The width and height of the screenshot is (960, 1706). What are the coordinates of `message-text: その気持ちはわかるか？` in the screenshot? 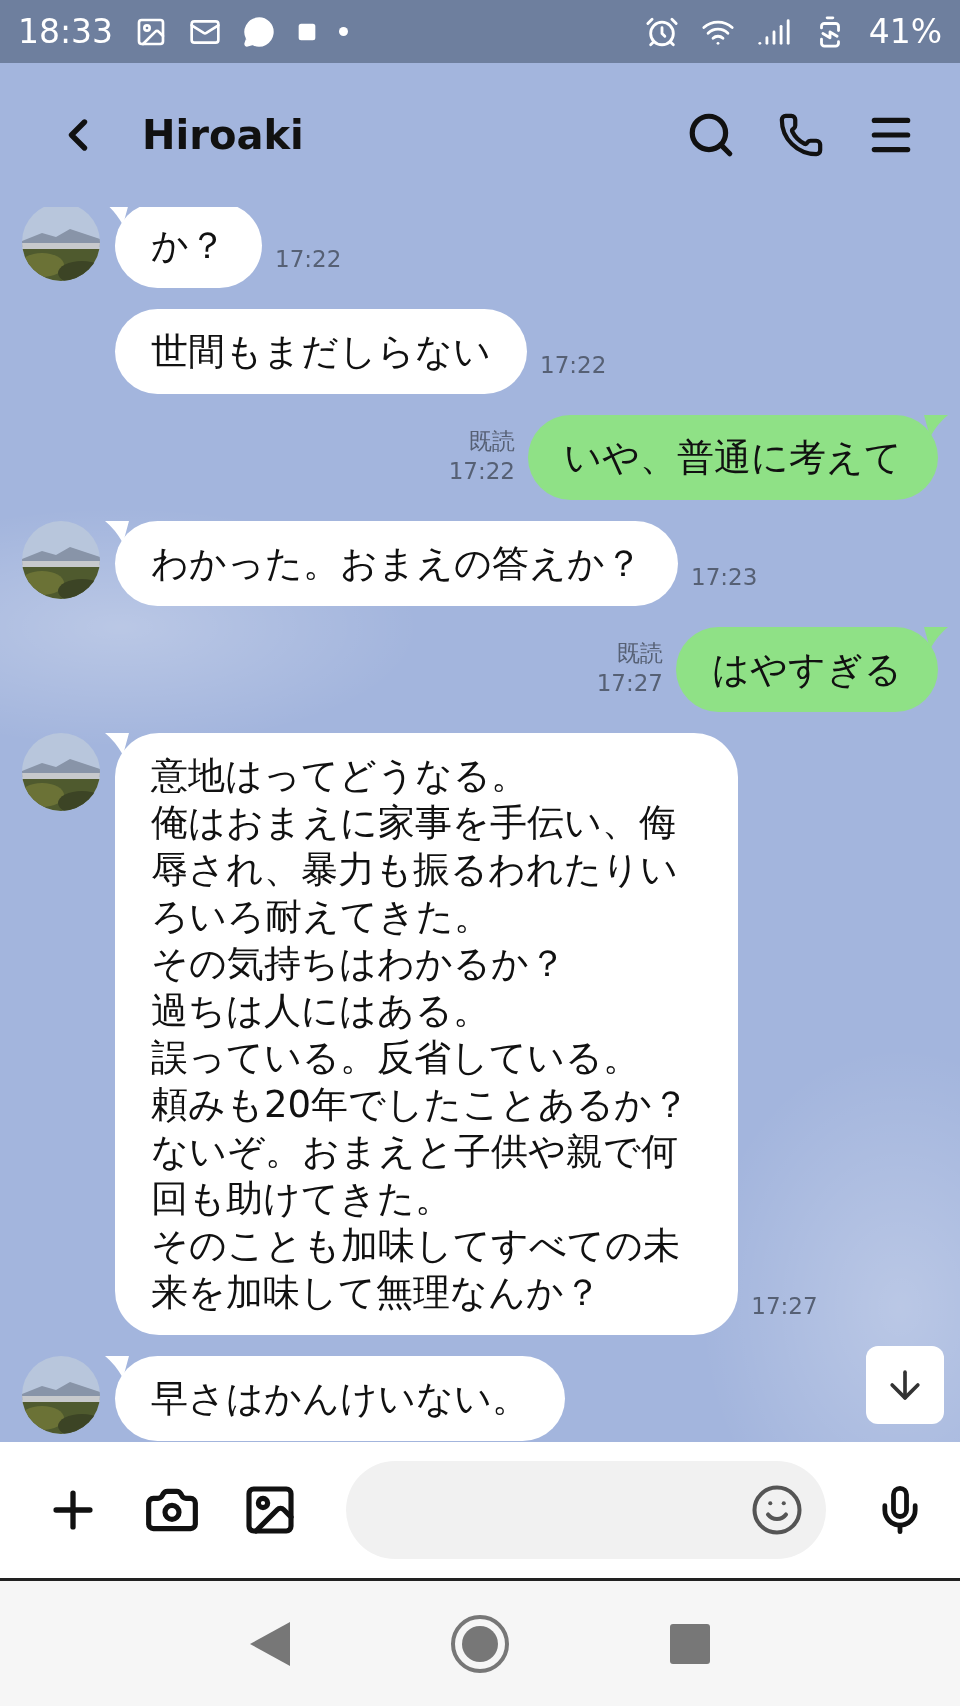 It's located at (359, 964).